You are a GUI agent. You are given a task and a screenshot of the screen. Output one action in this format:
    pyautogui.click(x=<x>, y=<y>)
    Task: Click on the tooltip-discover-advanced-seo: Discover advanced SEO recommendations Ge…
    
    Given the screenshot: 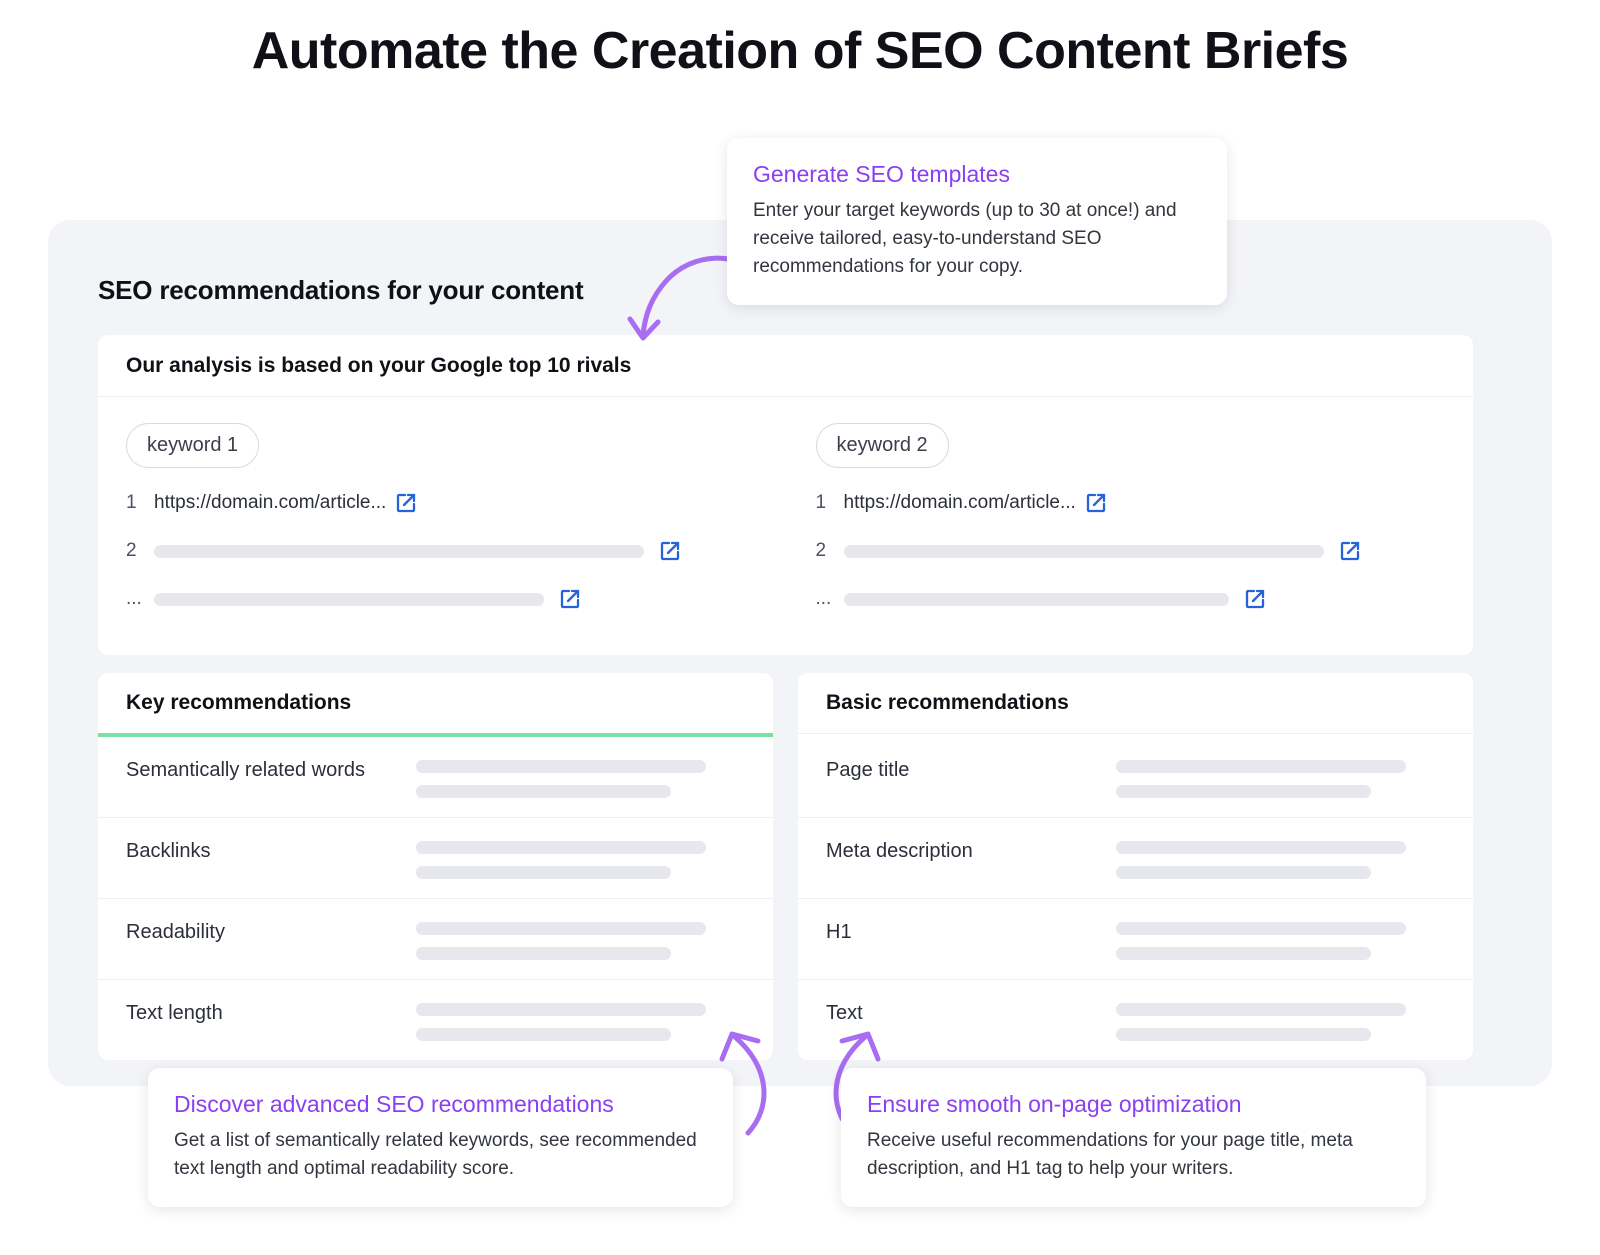 What is the action you would take?
    pyautogui.click(x=440, y=1137)
    